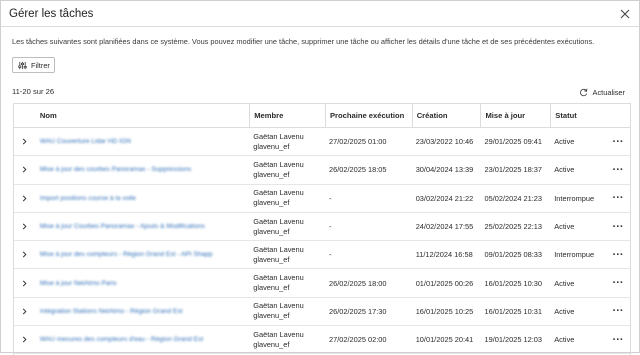 The height and width of the screenshot is (355, 640). What do you see at coordinates (40, 65) in the screenshot?
I see `filter-button-label: Filtrer` at bounding box center [40, 65].